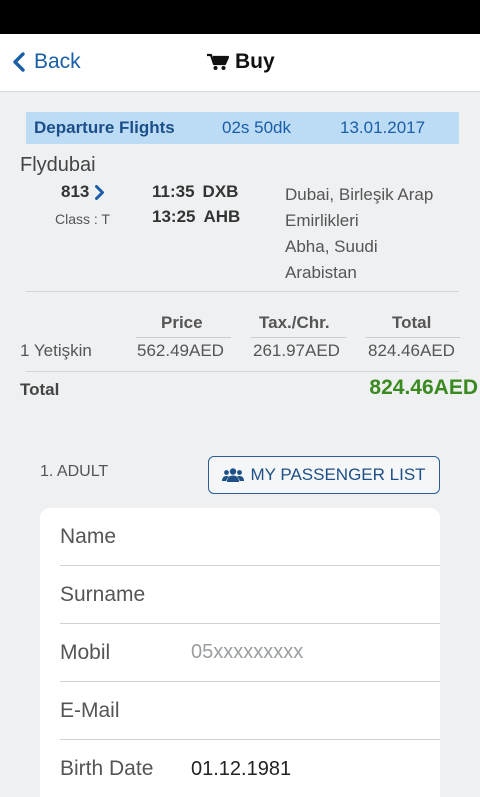 This screenshot has height=797, width=480. Describe the element at coordinates (85, 652) in the screenshot. I see `mobile-label: Mobil` at that location.